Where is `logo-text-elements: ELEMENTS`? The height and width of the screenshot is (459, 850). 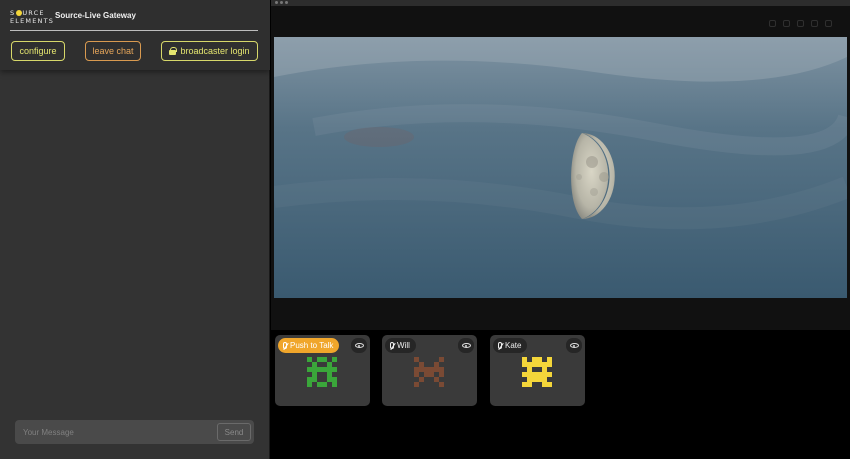 logo-text-elements: ELEMENTS is located at coordinates (32, 21).